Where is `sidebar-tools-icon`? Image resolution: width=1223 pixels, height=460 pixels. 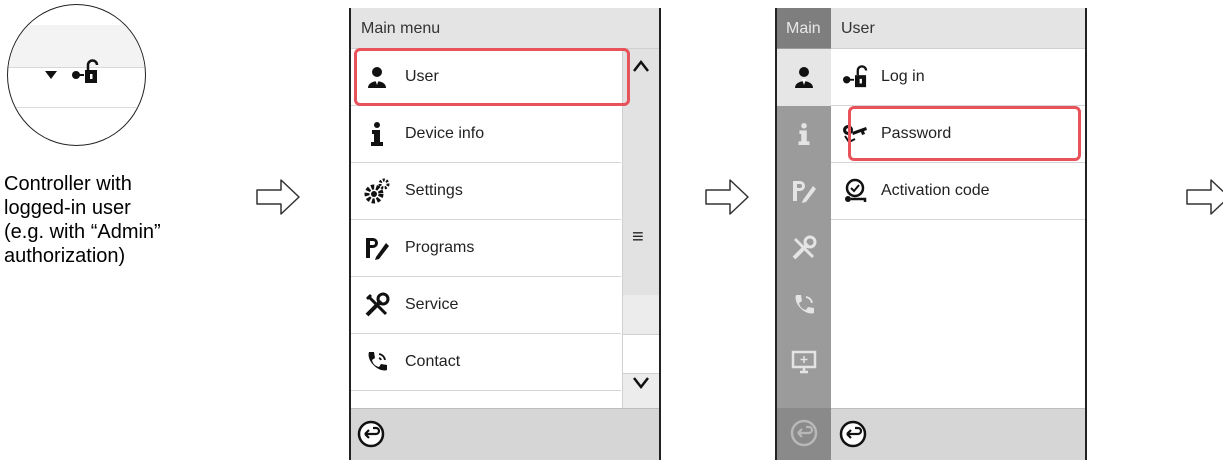
sidebar-tools-icon is located at coordinates (804, 248).